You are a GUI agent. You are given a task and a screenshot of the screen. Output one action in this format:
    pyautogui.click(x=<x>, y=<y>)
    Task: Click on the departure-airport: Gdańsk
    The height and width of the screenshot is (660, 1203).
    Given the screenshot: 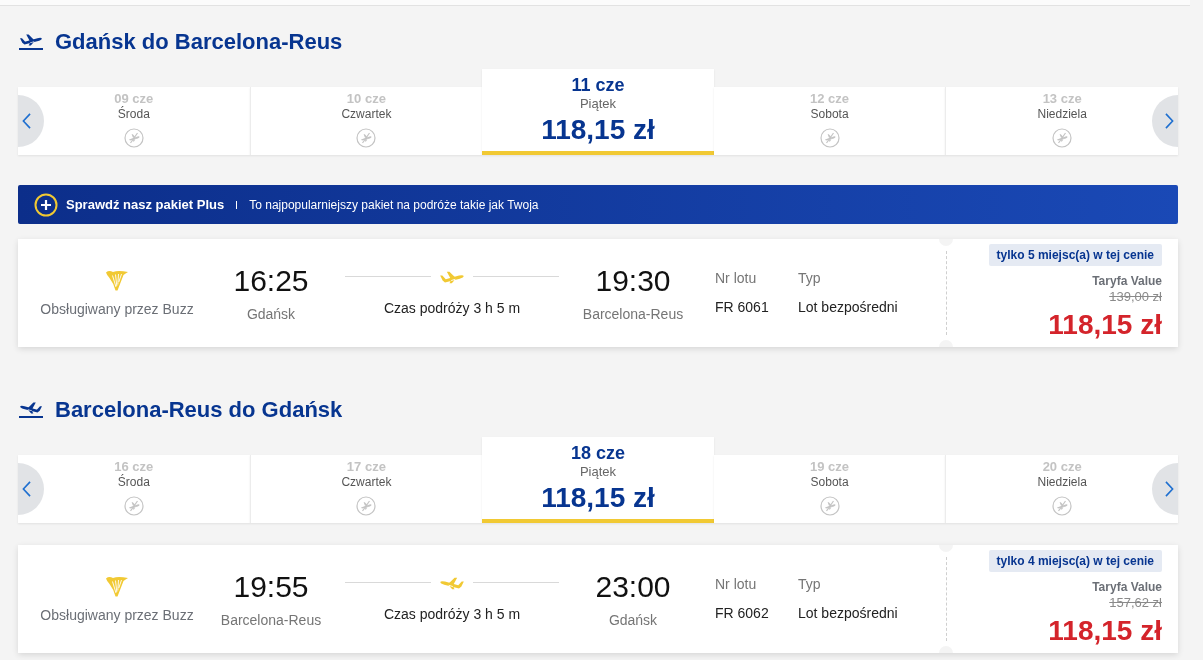 What is the action you would take?
    pyautogui.click(x=271, y=314)
    